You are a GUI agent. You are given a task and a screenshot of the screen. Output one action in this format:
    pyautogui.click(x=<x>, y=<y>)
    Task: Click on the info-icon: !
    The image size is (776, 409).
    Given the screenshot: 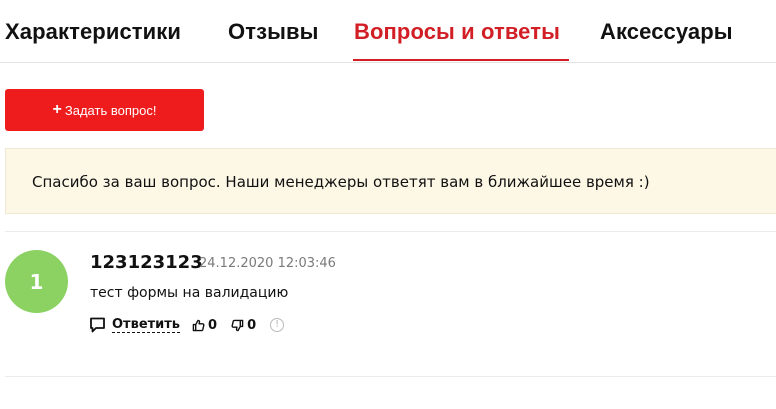 What is the action you would take?
    pyautogui.click(x=277, y=325)
    